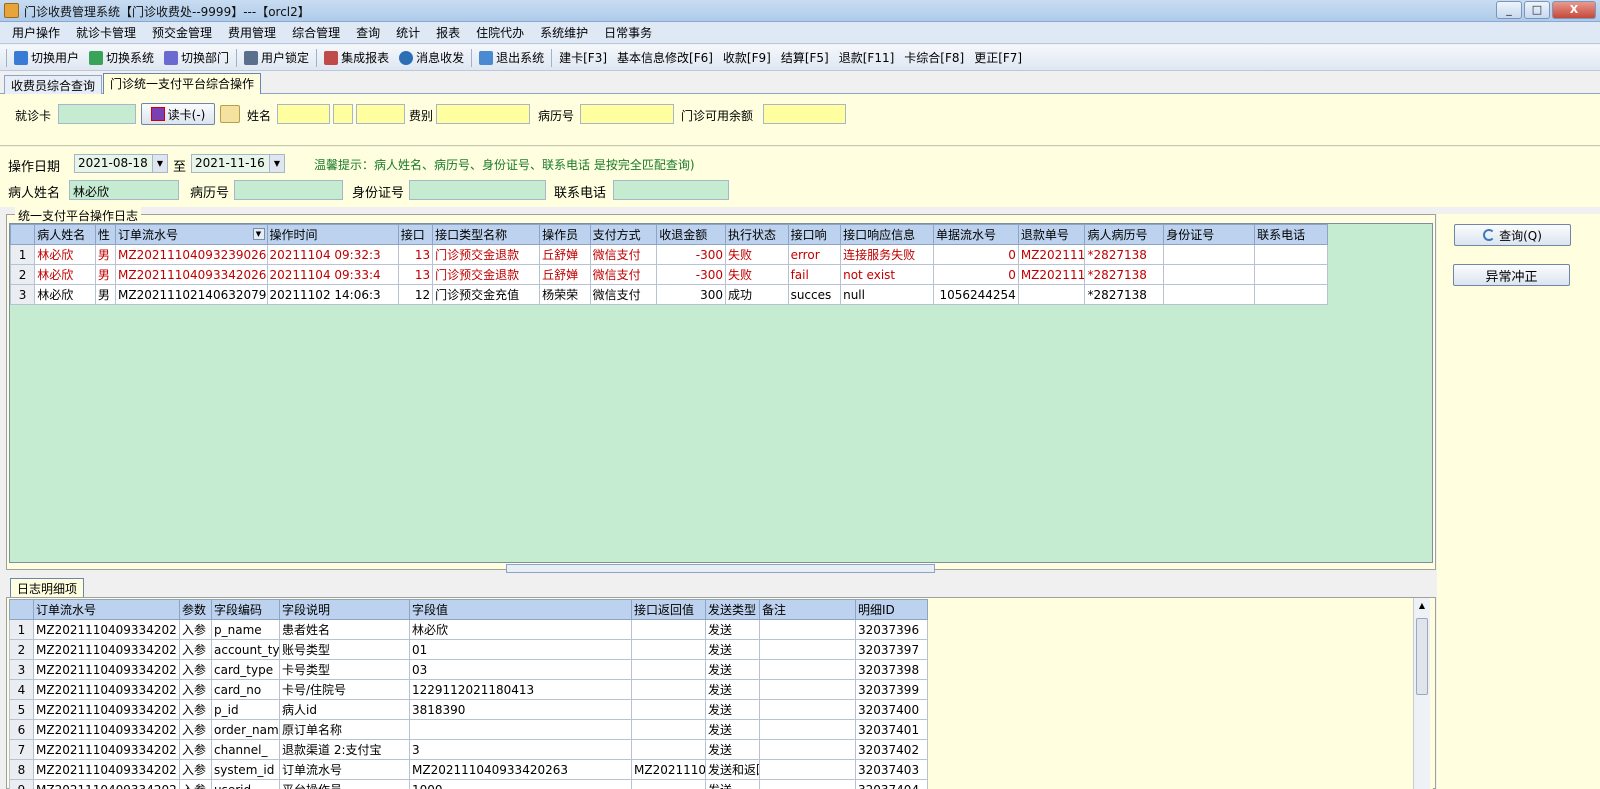  Describe the element at coordinates (245, 689) in the screenshot. I see `table-cell: card_no` at that location.